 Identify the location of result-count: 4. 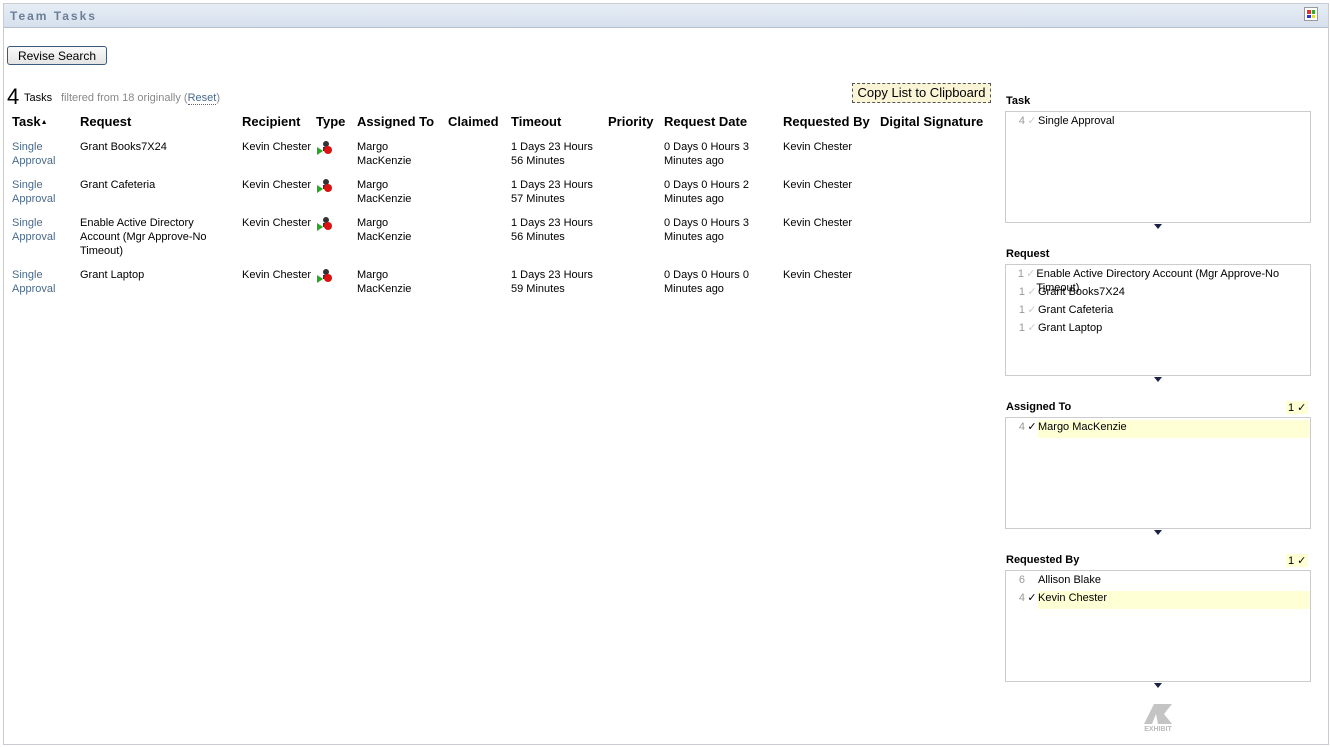
(13, 96).